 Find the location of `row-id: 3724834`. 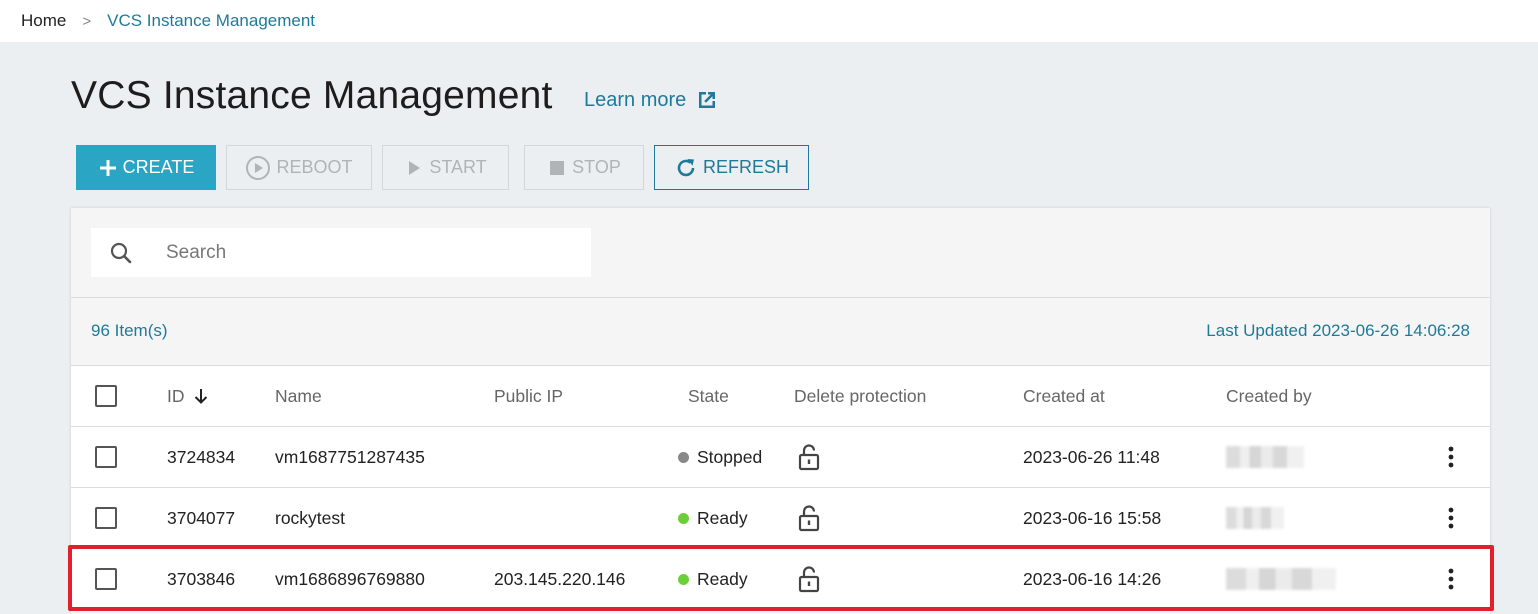

row-id: 3724834 is located at coordinates (201, 456).